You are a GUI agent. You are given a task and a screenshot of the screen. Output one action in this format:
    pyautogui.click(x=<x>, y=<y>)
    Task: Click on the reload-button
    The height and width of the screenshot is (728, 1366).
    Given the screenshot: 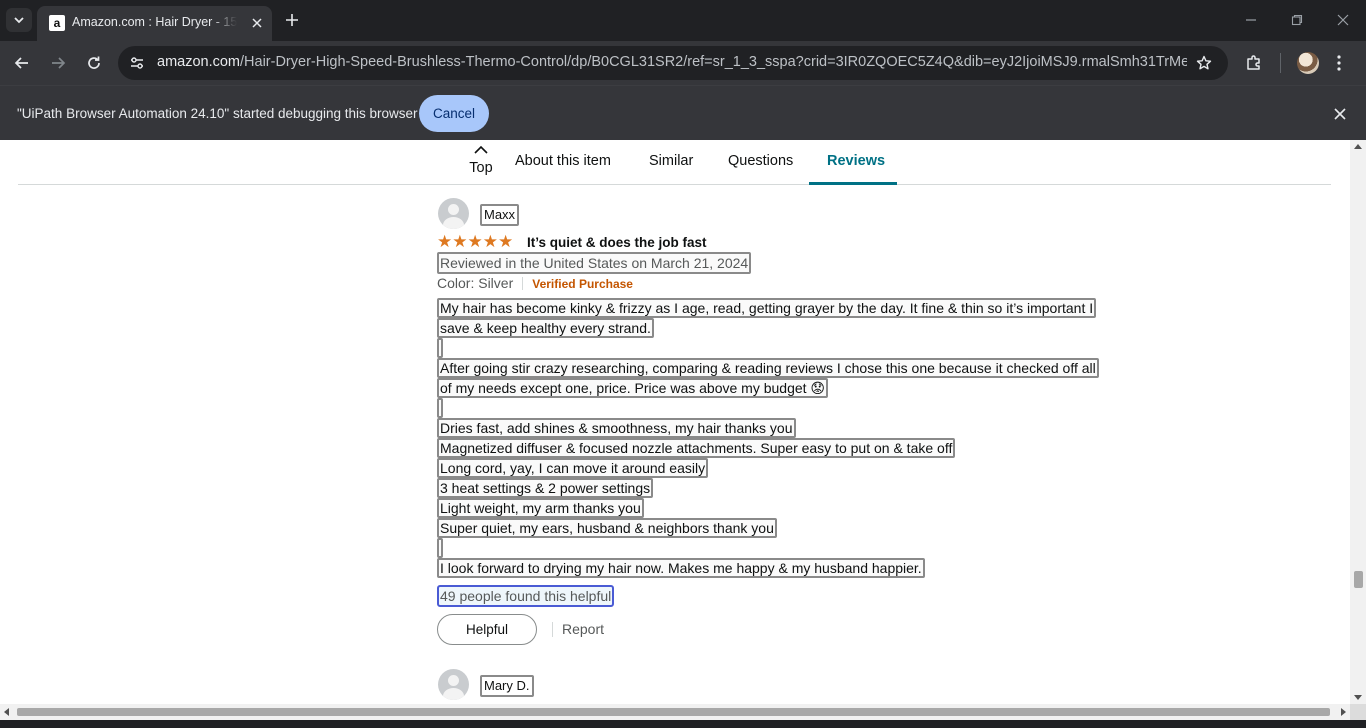 What is the action you would take?
    pyautogui.click(x=94, y=63)
    